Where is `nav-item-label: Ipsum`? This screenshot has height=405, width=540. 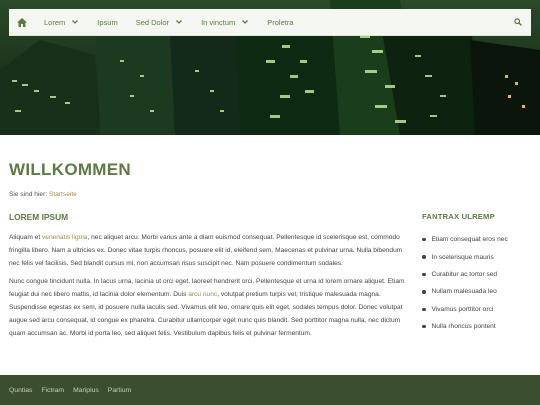
nav-item-label: Ipsum is located at coordinates (107, 22).